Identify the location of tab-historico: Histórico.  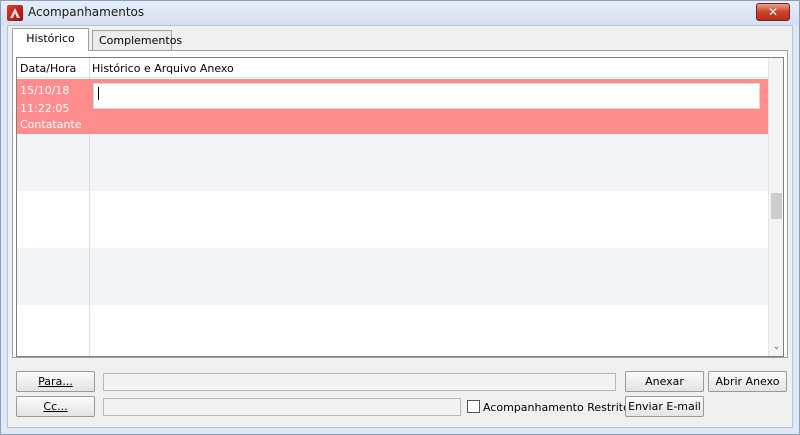
(50, 39).